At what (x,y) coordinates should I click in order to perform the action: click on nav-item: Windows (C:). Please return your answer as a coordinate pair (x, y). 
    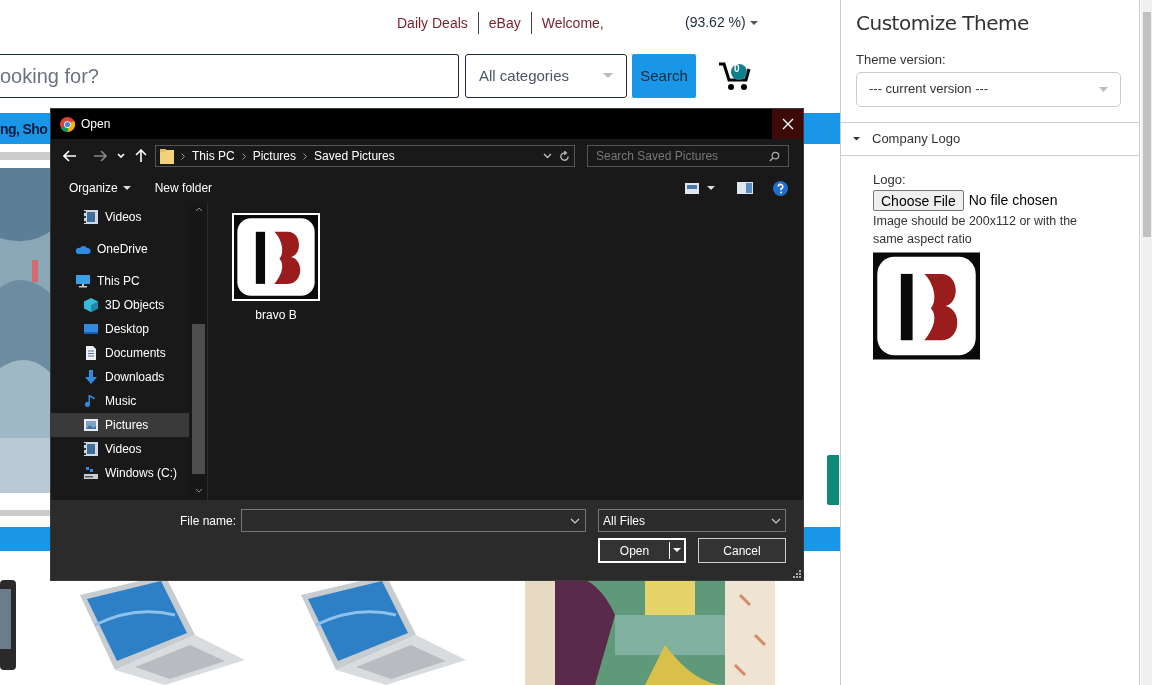
    Looking at the image, I should click on (120, 473).